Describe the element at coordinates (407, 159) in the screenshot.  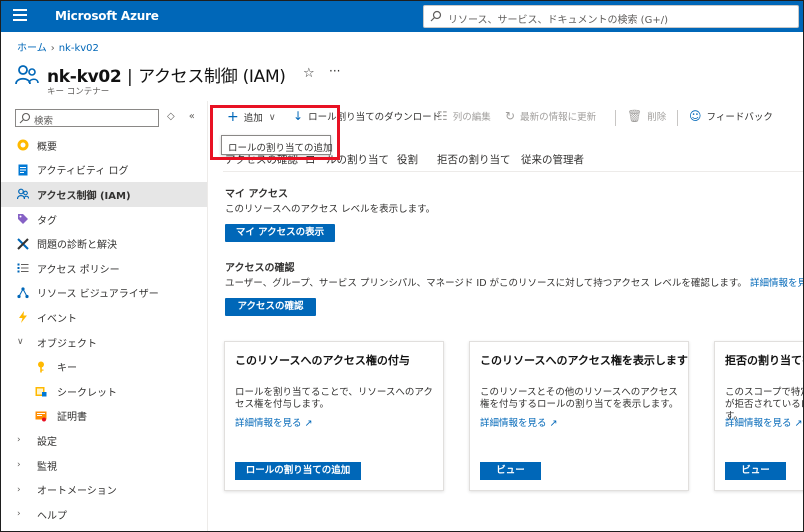
I see `tab-roles: 役割` at that location.